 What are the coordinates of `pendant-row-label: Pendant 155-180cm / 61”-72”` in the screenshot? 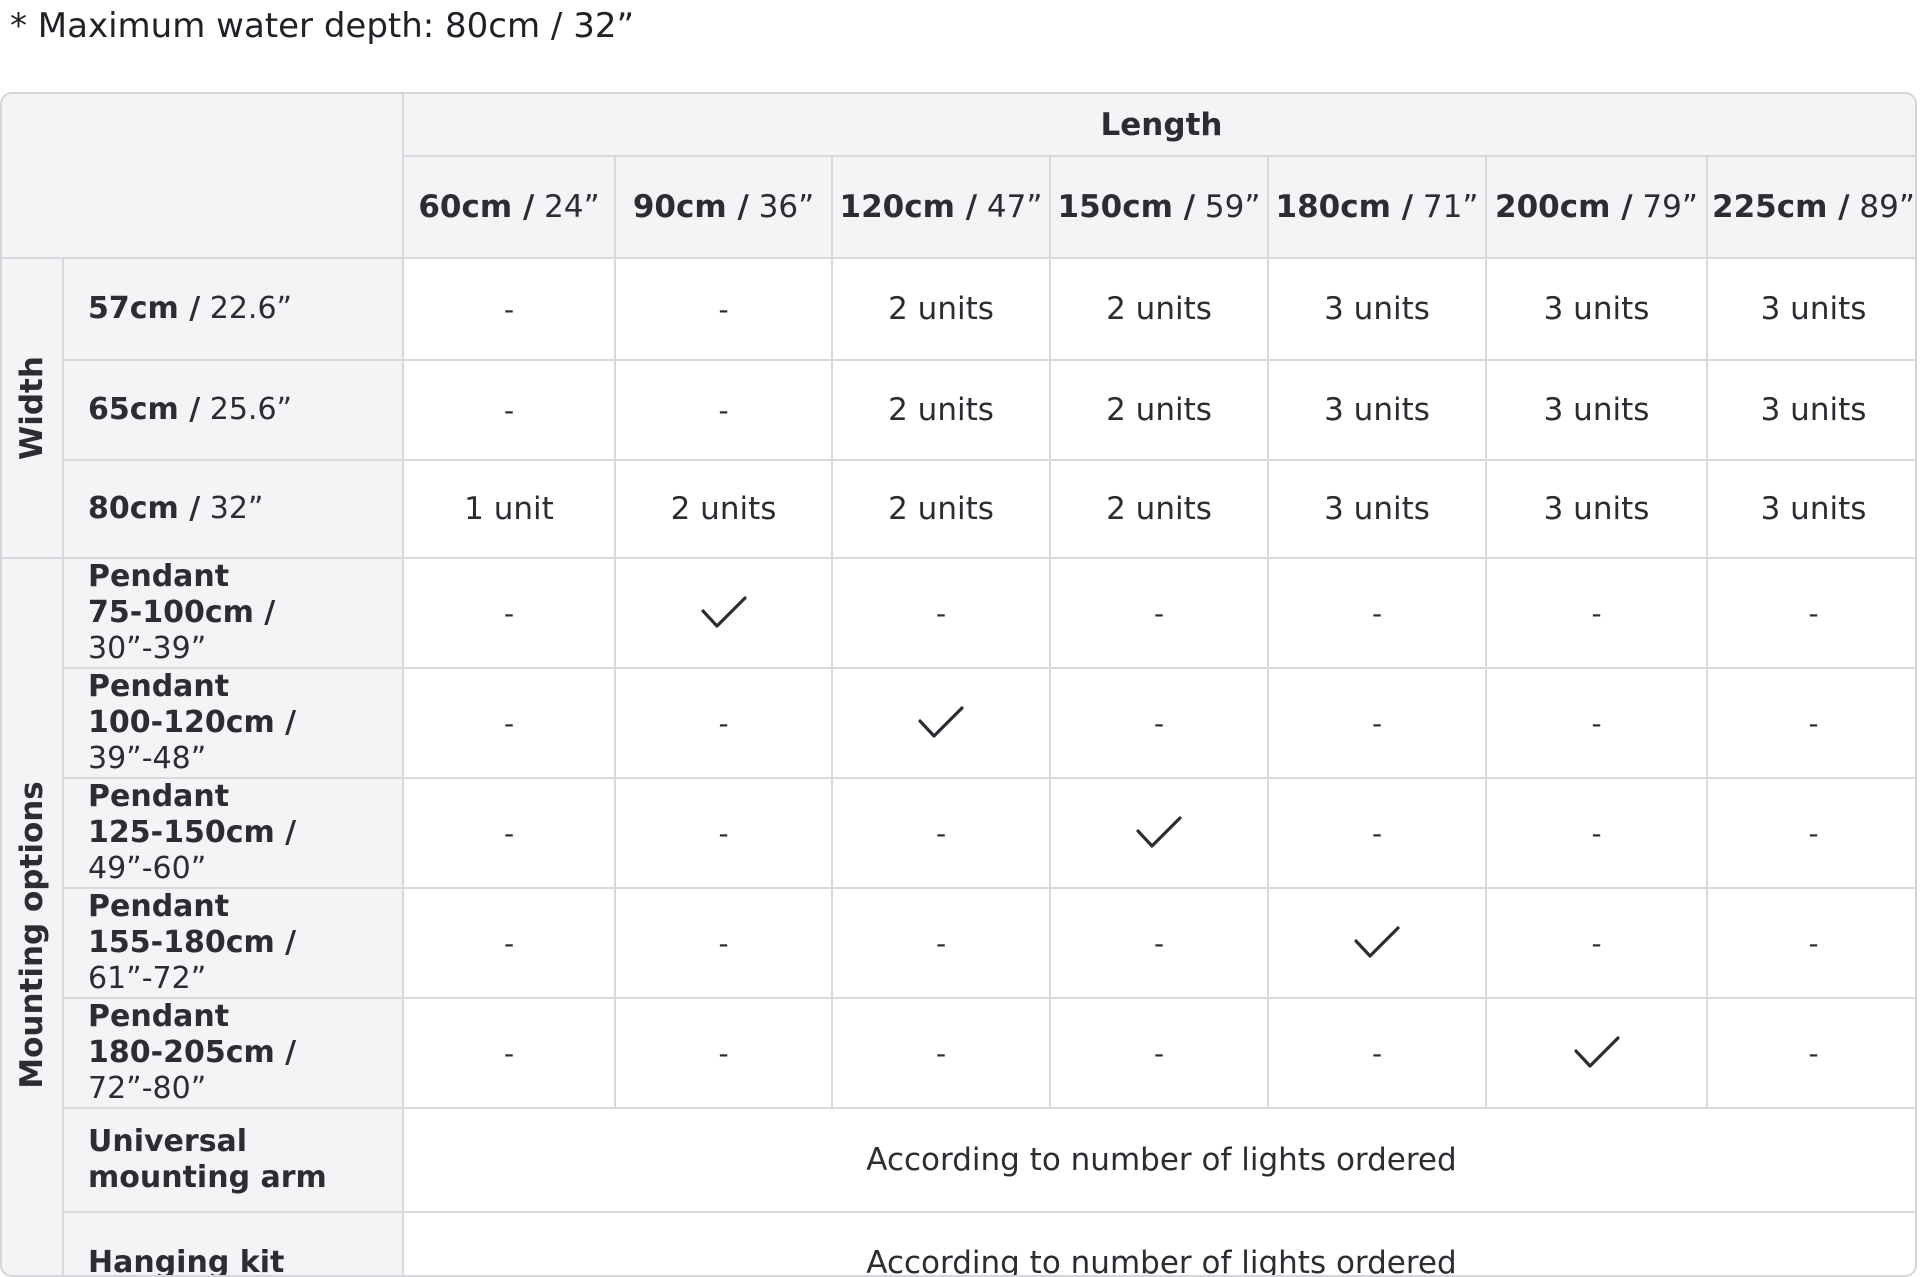 It's located at (233, 943).